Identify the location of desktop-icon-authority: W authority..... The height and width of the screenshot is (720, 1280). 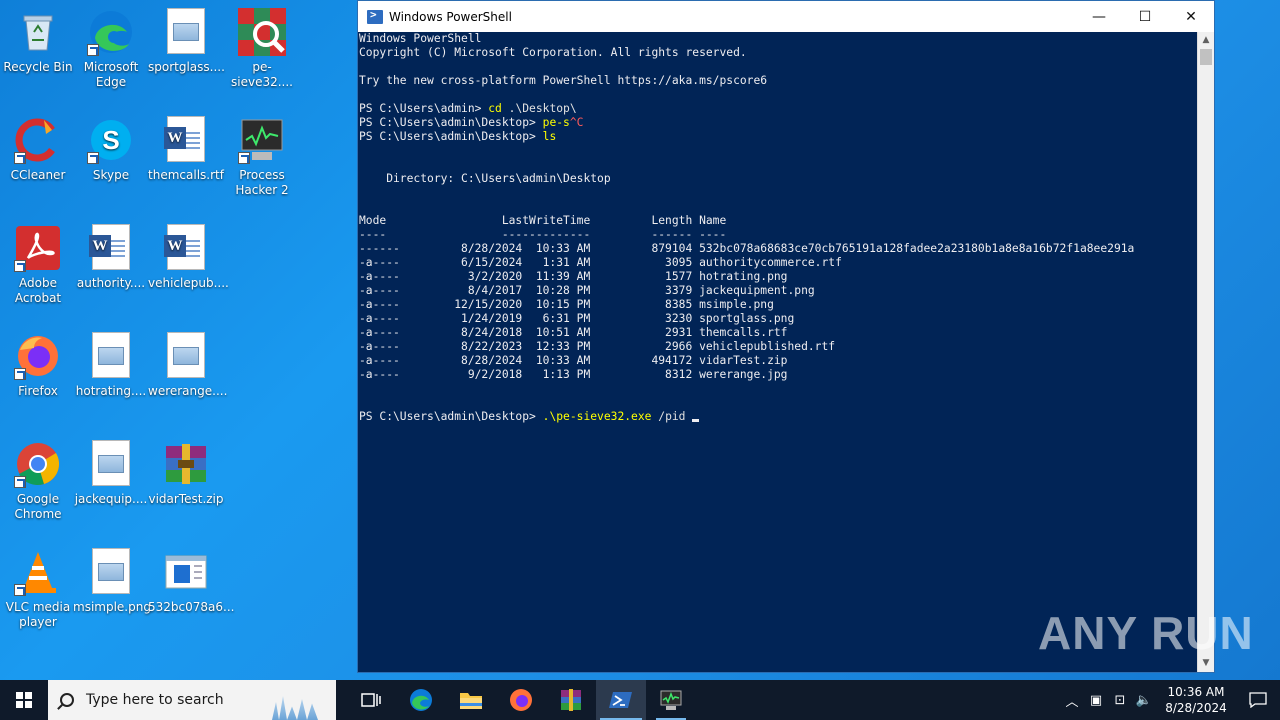
(111, 257).